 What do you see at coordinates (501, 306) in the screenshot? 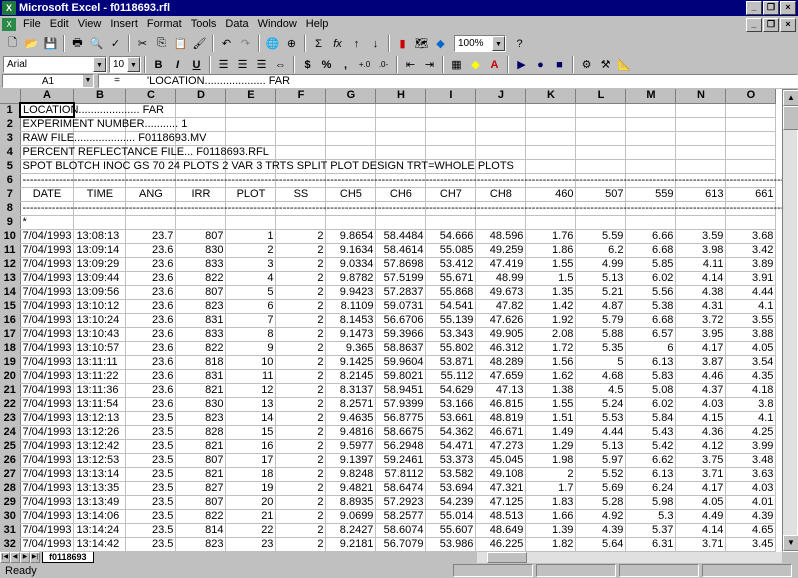
I see `cell: 47.82` at bounding box center [501, 306].